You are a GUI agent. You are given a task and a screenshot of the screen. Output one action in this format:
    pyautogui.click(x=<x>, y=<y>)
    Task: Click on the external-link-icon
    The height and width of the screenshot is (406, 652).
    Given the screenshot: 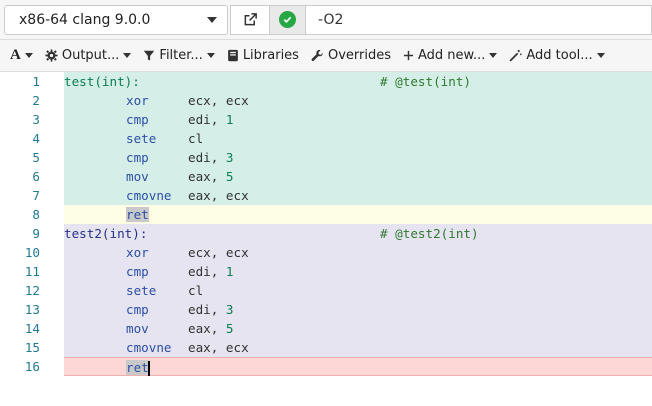 What is the action you would take?
    pyautogui.click(x=250, y=19)
    